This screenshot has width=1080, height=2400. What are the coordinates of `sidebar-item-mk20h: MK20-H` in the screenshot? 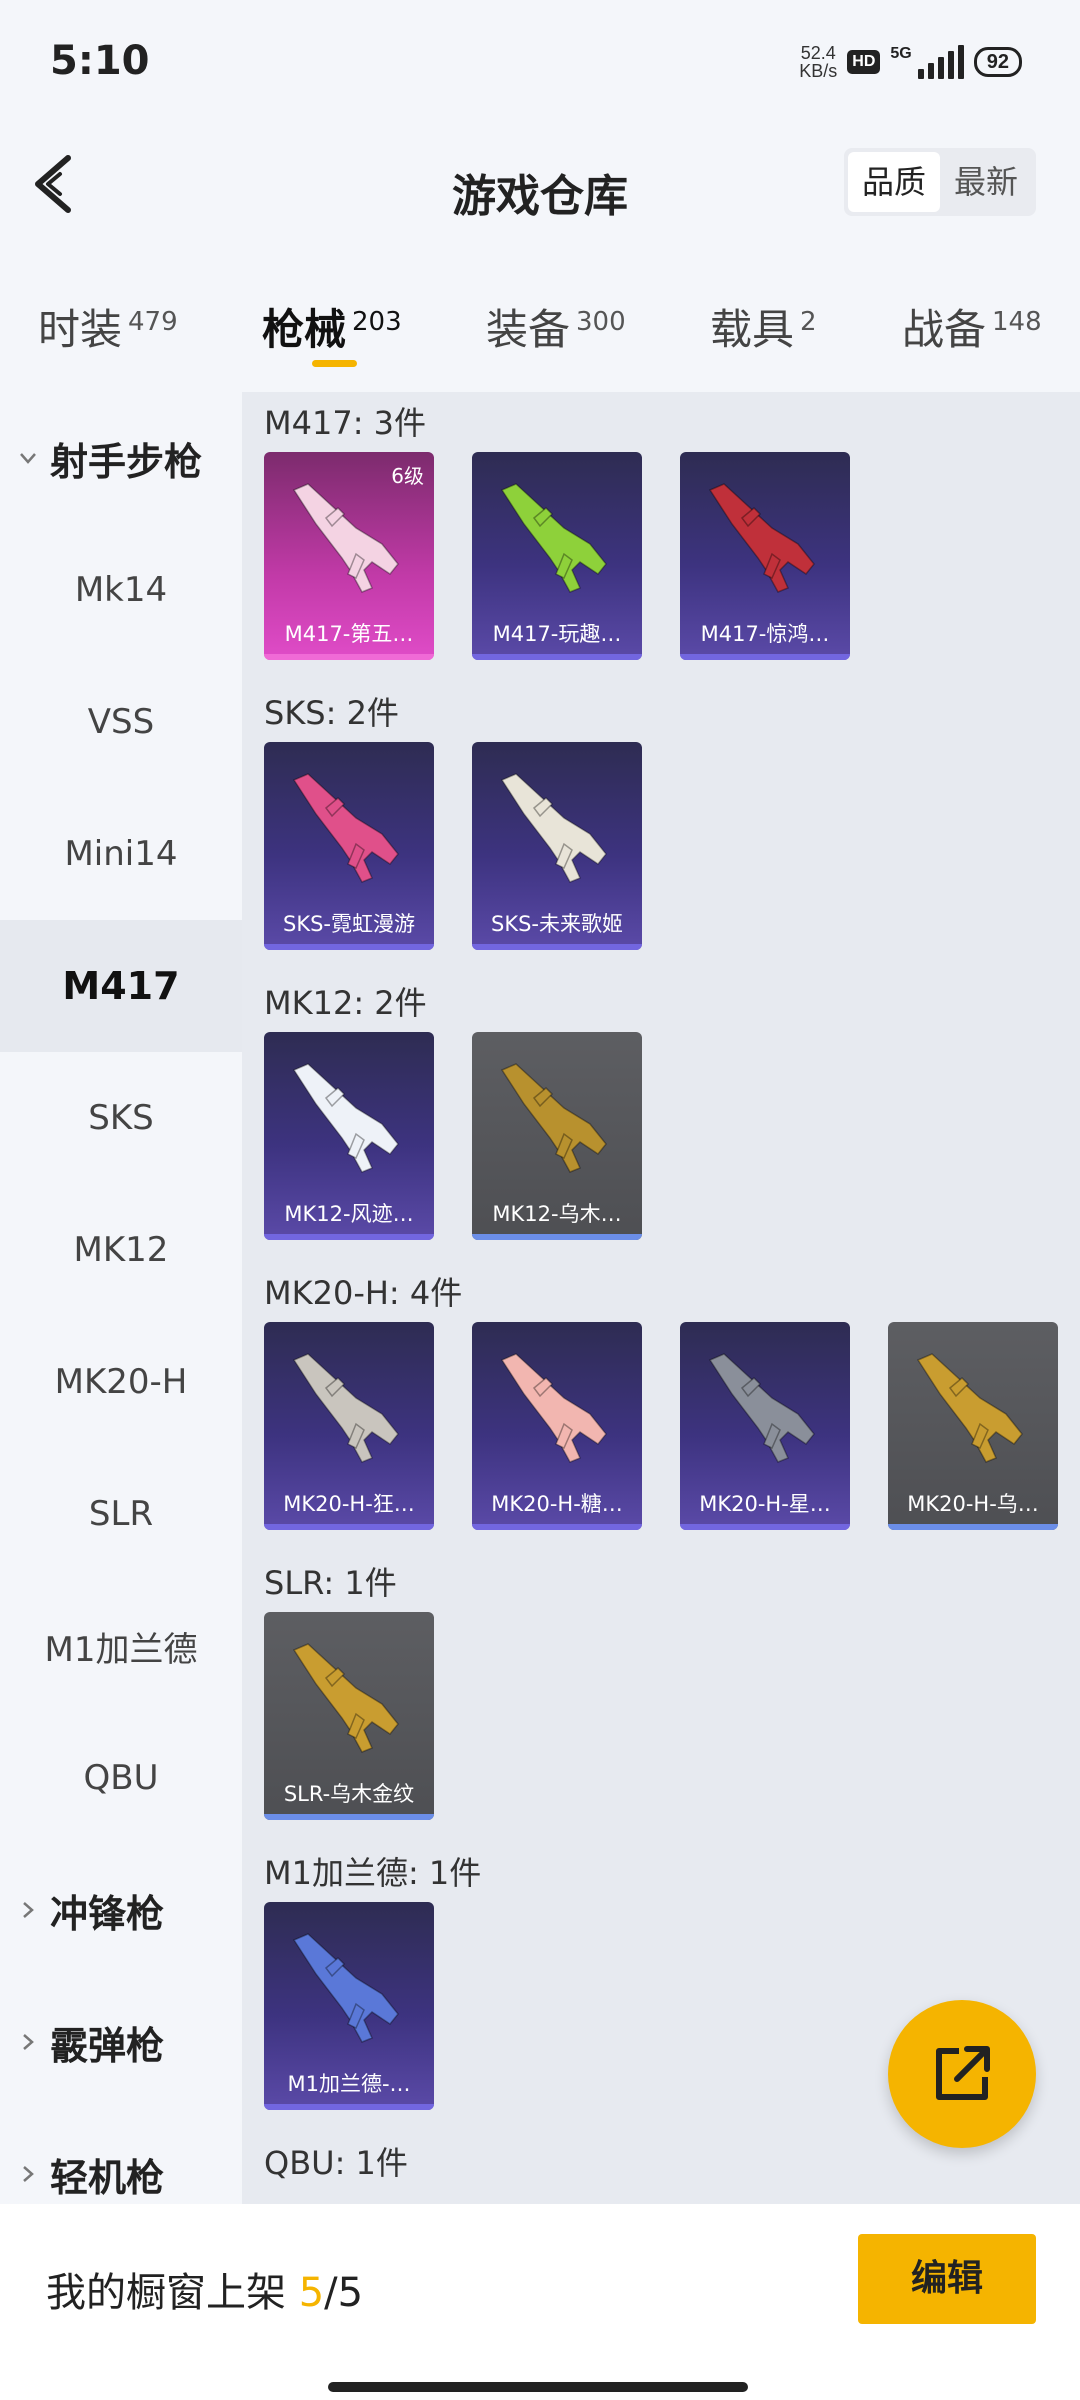 It's located at (121, 1382).